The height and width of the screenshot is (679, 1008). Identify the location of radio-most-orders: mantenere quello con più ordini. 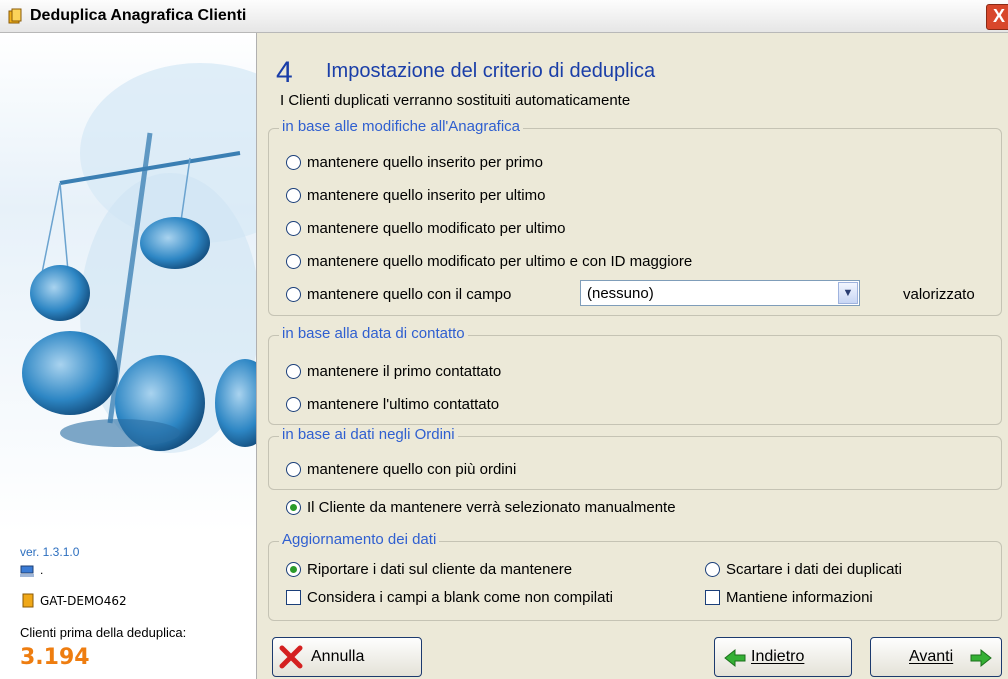
(401, 469).